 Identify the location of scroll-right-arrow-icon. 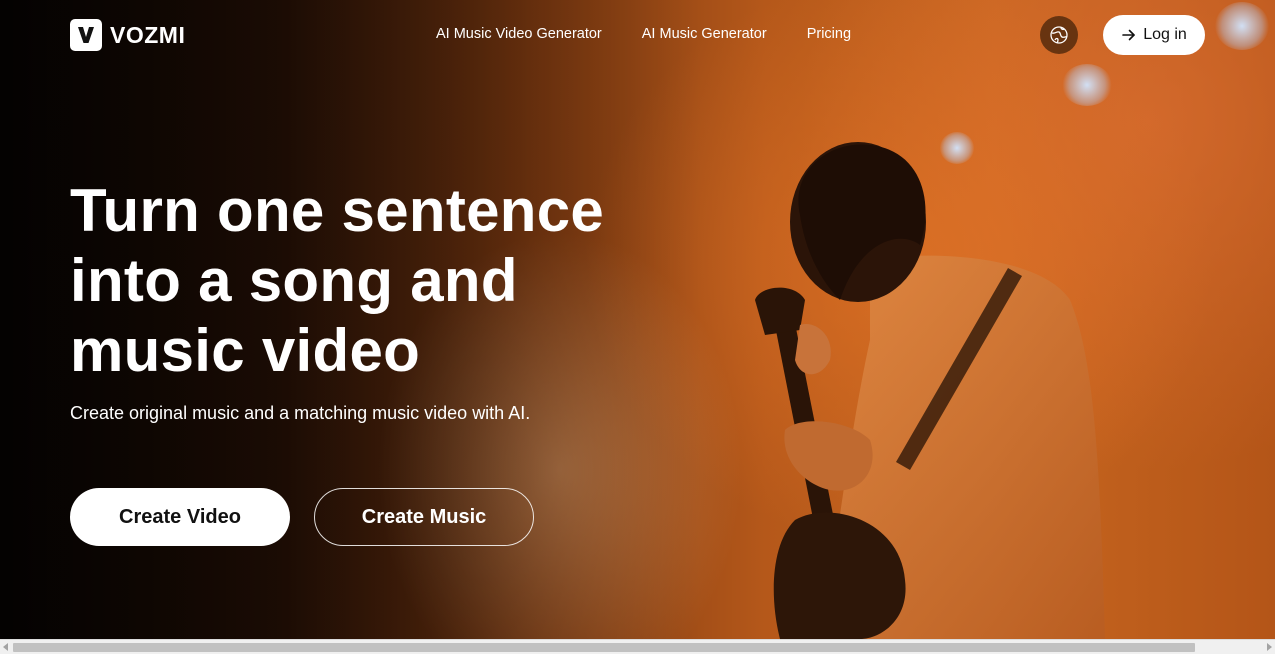
(1269, 647).